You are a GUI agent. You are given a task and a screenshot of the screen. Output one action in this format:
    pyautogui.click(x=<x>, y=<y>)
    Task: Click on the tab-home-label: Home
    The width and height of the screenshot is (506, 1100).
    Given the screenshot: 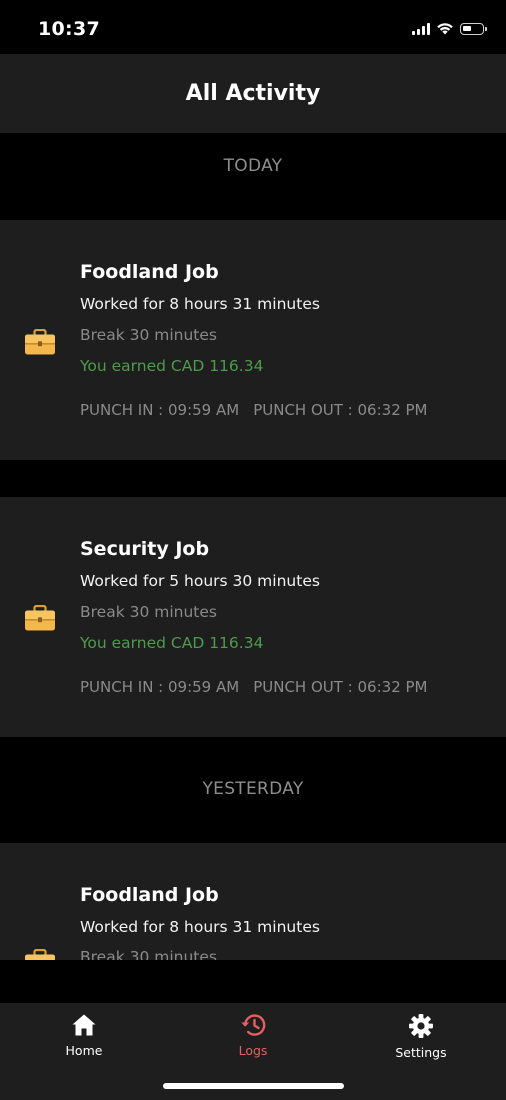 What is the action you would take?
    pyautogui.click(x=84, y=1050)
    